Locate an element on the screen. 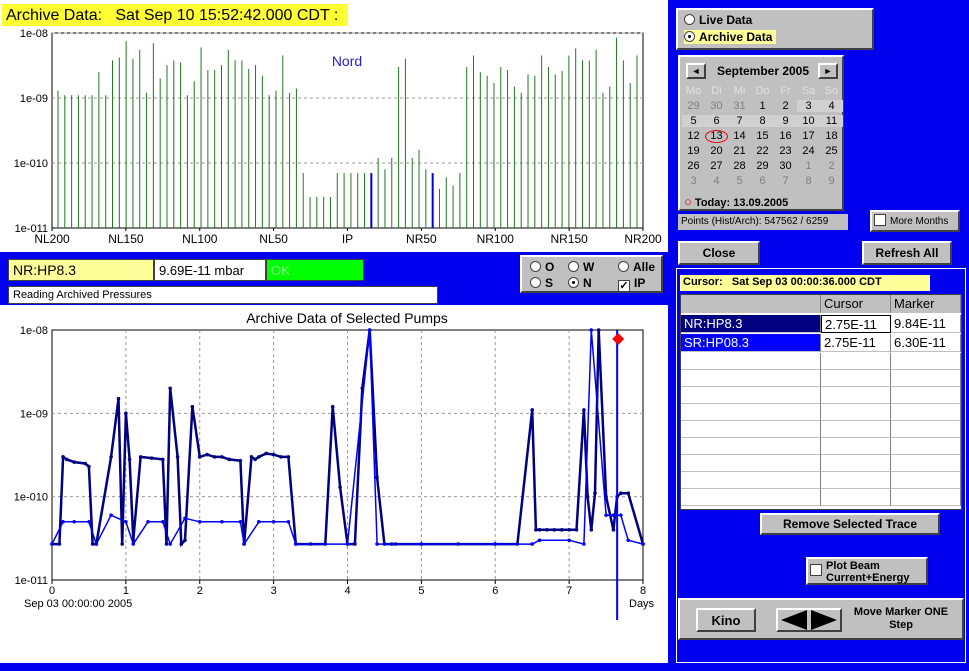 The width and height of the screenshot is (969, 671). calendar-day: 12 is located at coordinates (693, 136).